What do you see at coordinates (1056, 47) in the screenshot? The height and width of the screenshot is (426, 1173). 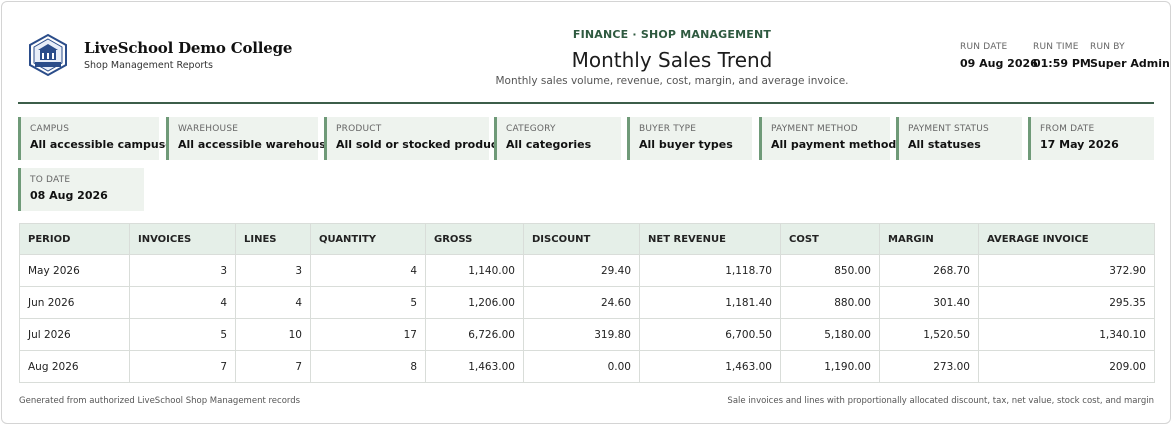 I see `run-time-label: RUN TIME` at bounding box center [1056, 47].